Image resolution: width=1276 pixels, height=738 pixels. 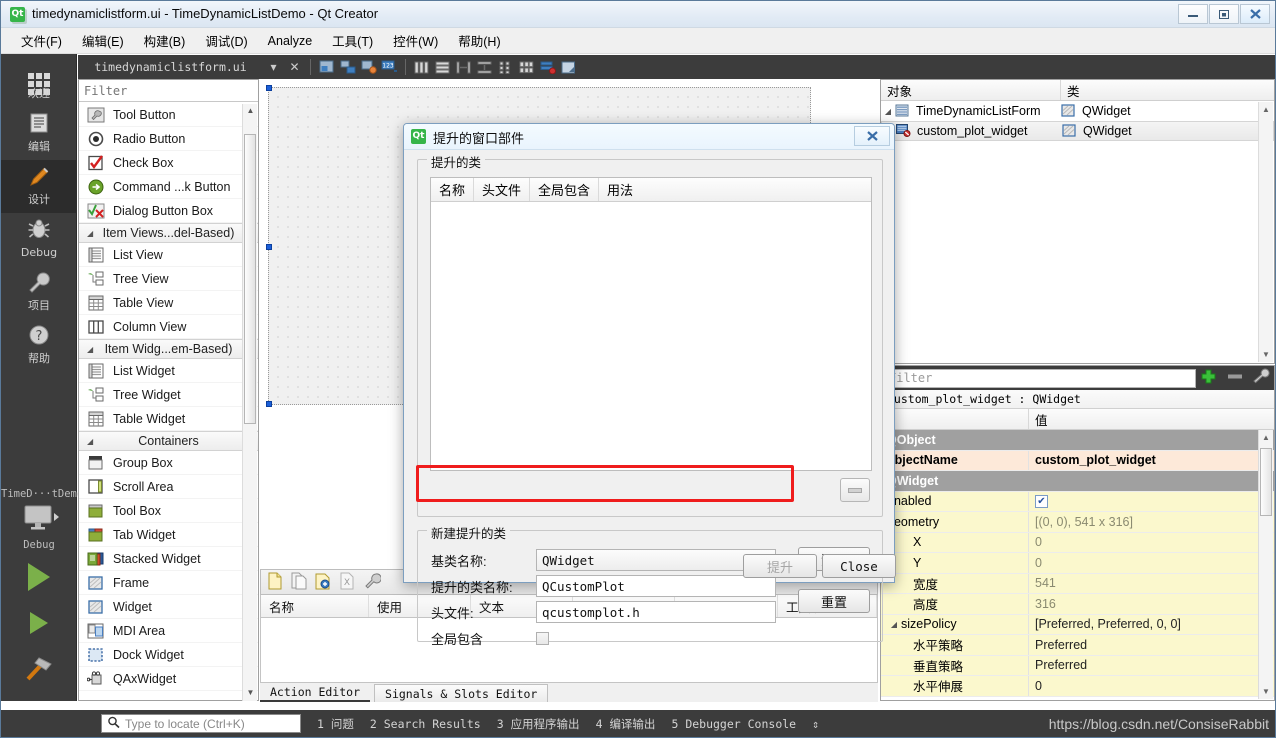 What do you see at coordinates (368, 67) in the screenshot?
I see `edit-buddies-icon` at bounding box center [368, 67].